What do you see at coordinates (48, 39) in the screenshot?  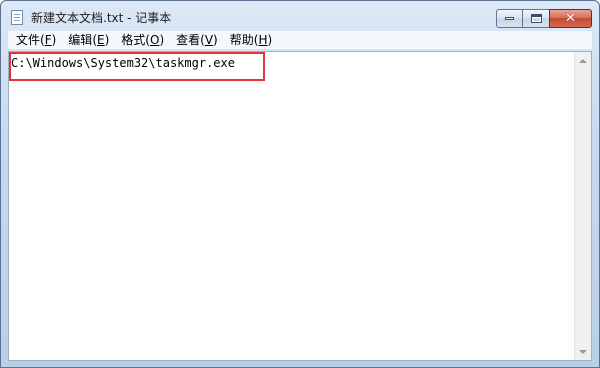 I see `menu-file-mnemonic: F` at bounding box center [48, 39].